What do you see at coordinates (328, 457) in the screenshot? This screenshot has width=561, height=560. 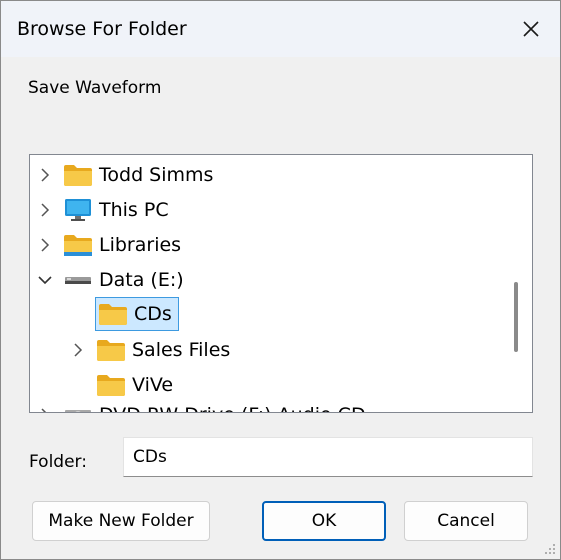 I see `folder-input` at bounding box center [328, 457].